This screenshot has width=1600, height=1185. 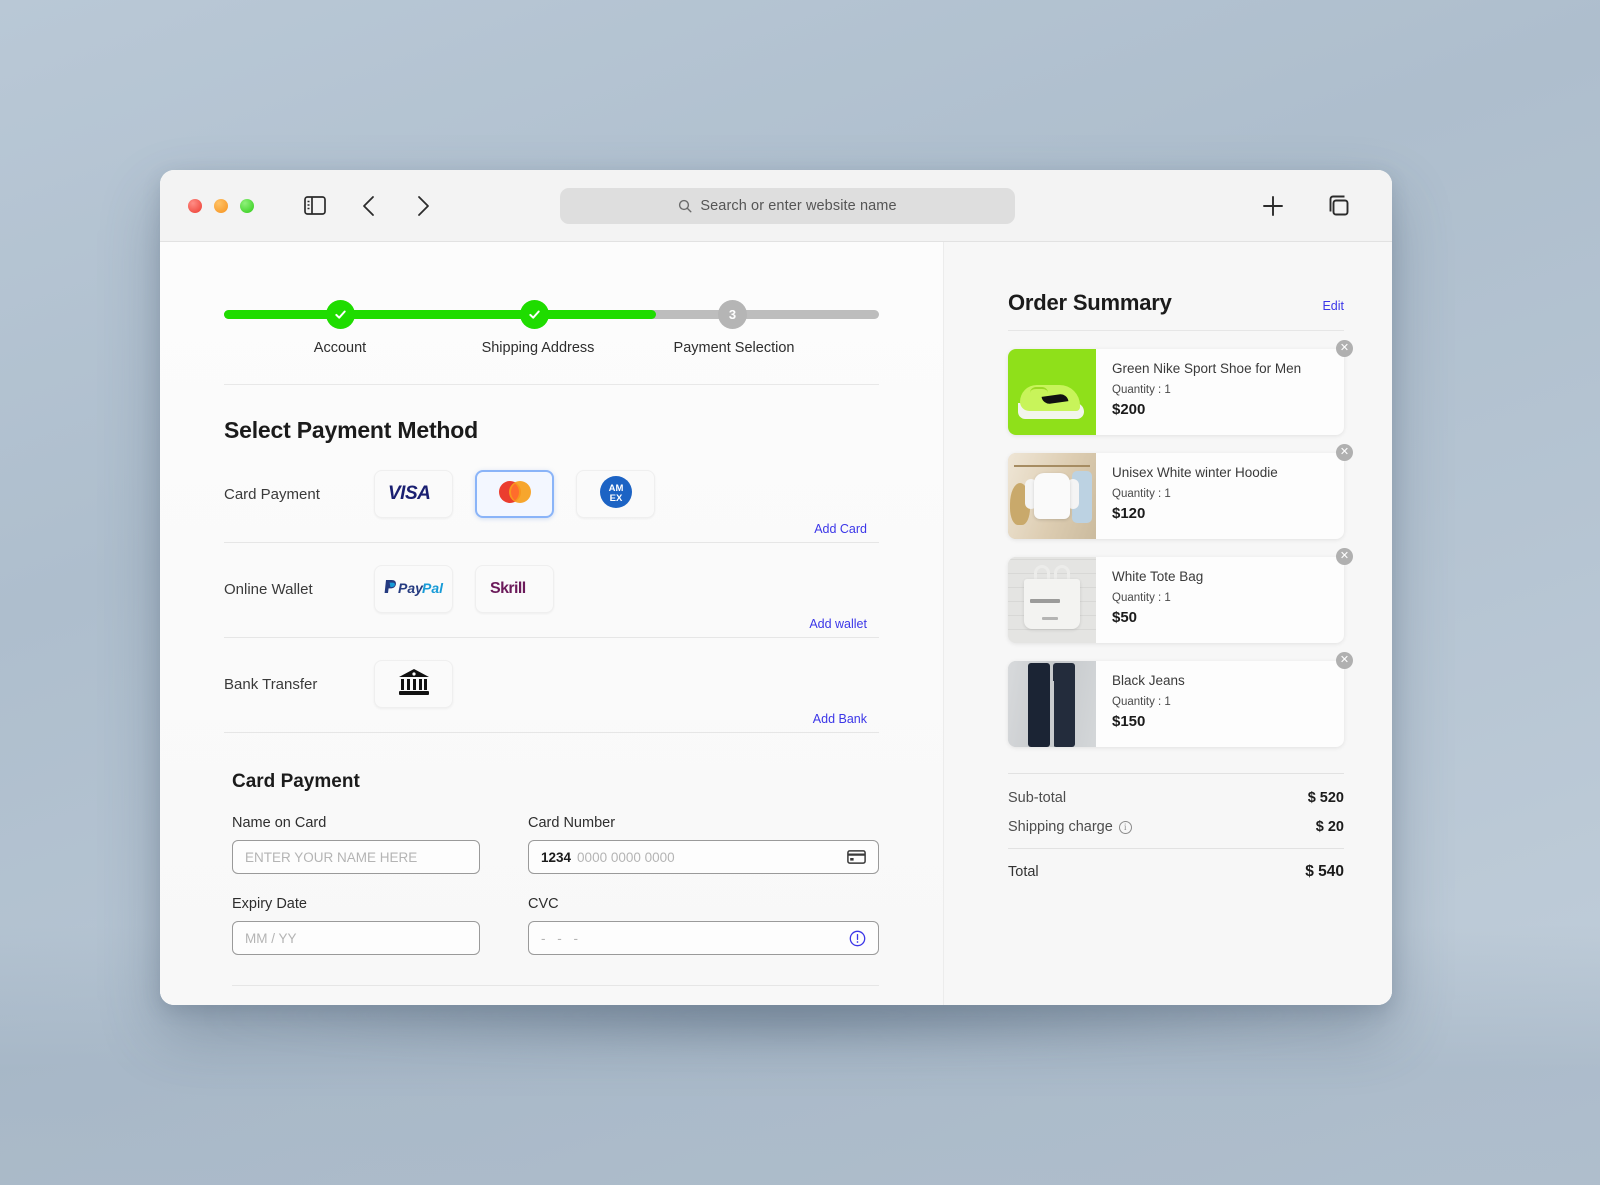 What do you see at coordinates (572, 823) in the screenshot?
I see `card-number-label: Card Number` at bounding box center [572, 823].